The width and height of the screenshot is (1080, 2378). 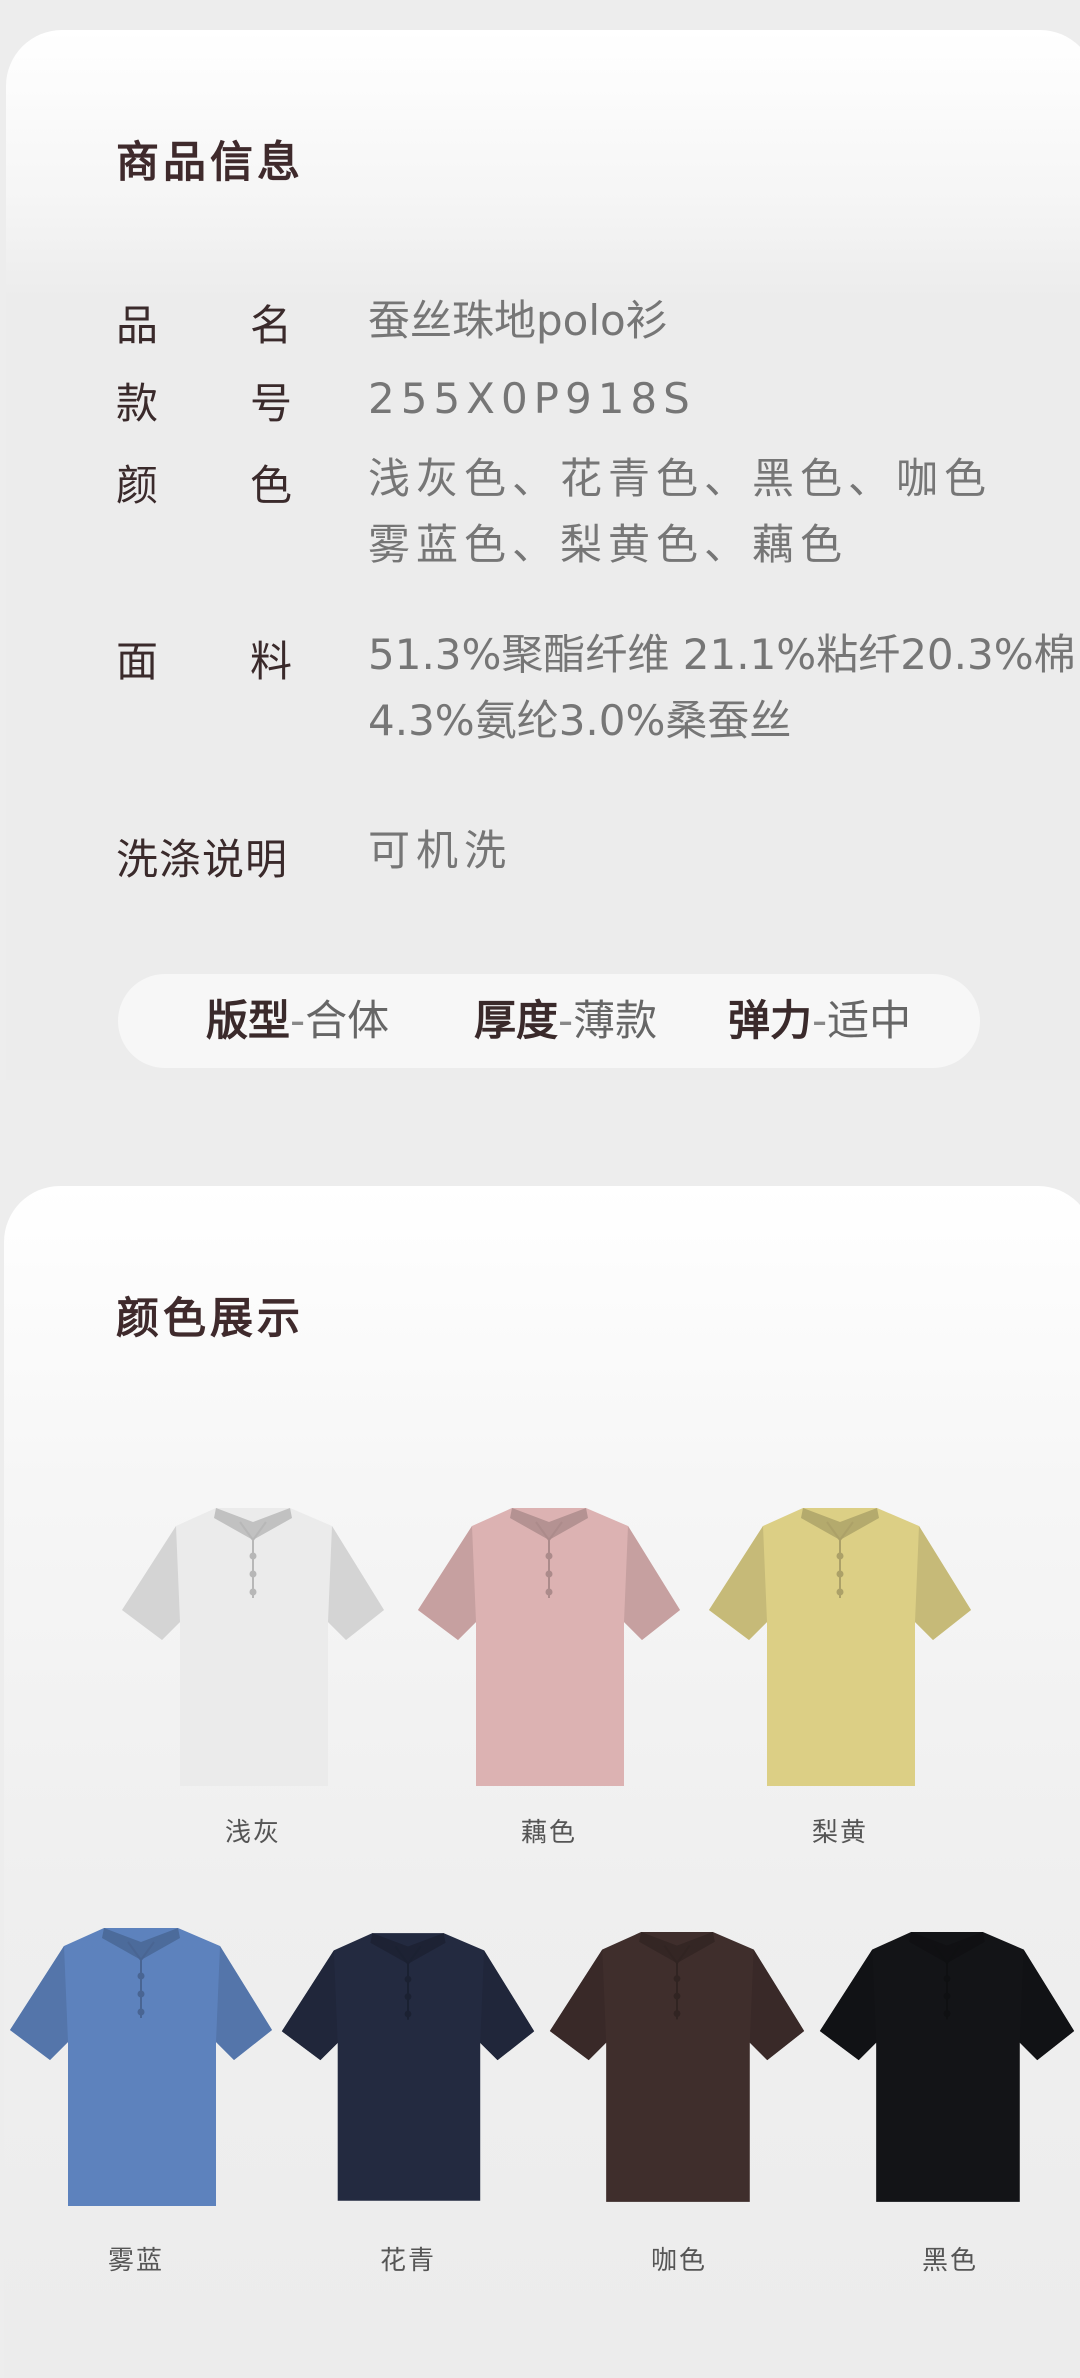 What do you see at coordinates (210, 163) in the screenshot?
I see `section-title-product-info: 商品信息` at bounding box center [210, 163].